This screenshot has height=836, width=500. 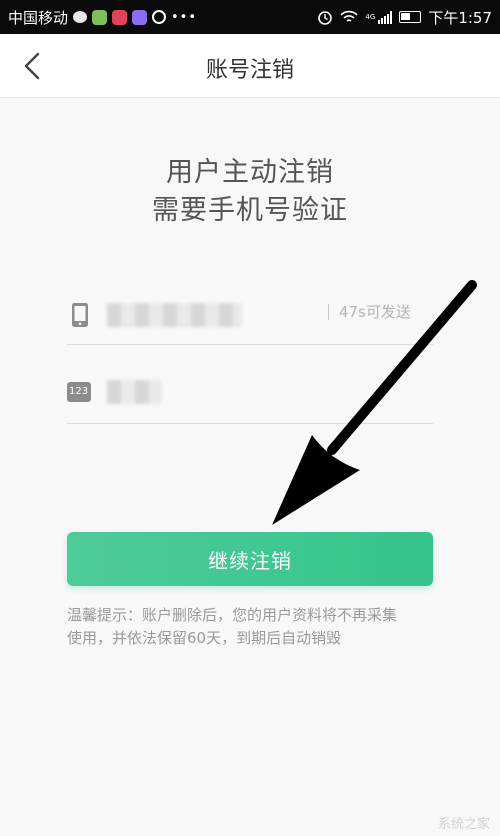 I want to click on network-type: 4G, so click(x=370, y=16).